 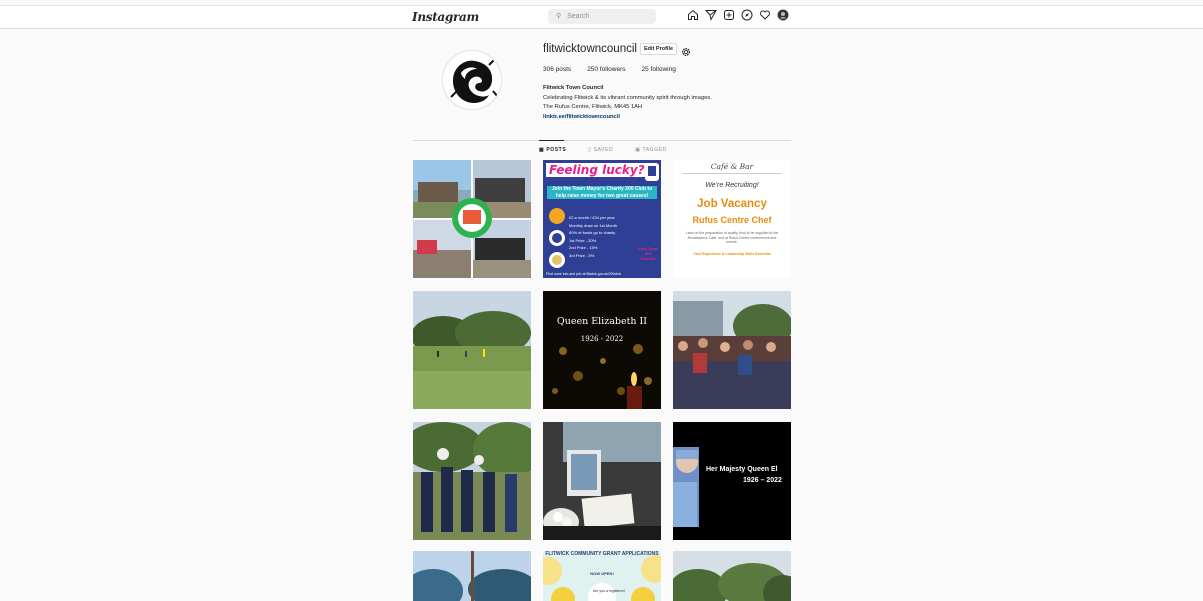 What do you see at coordinates (592, 217) in the screenshot?
I see `list-item: £2 a month / £24 per year` at bounding box center [592, 217].